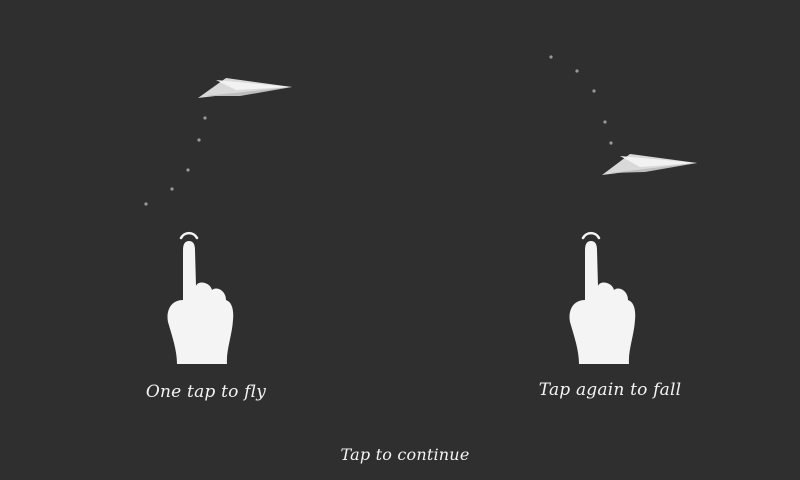  What do you see at coordinates (175, 161) in the screenshot?
I see `rising-trail-dots` at bounding box center [175, 161].